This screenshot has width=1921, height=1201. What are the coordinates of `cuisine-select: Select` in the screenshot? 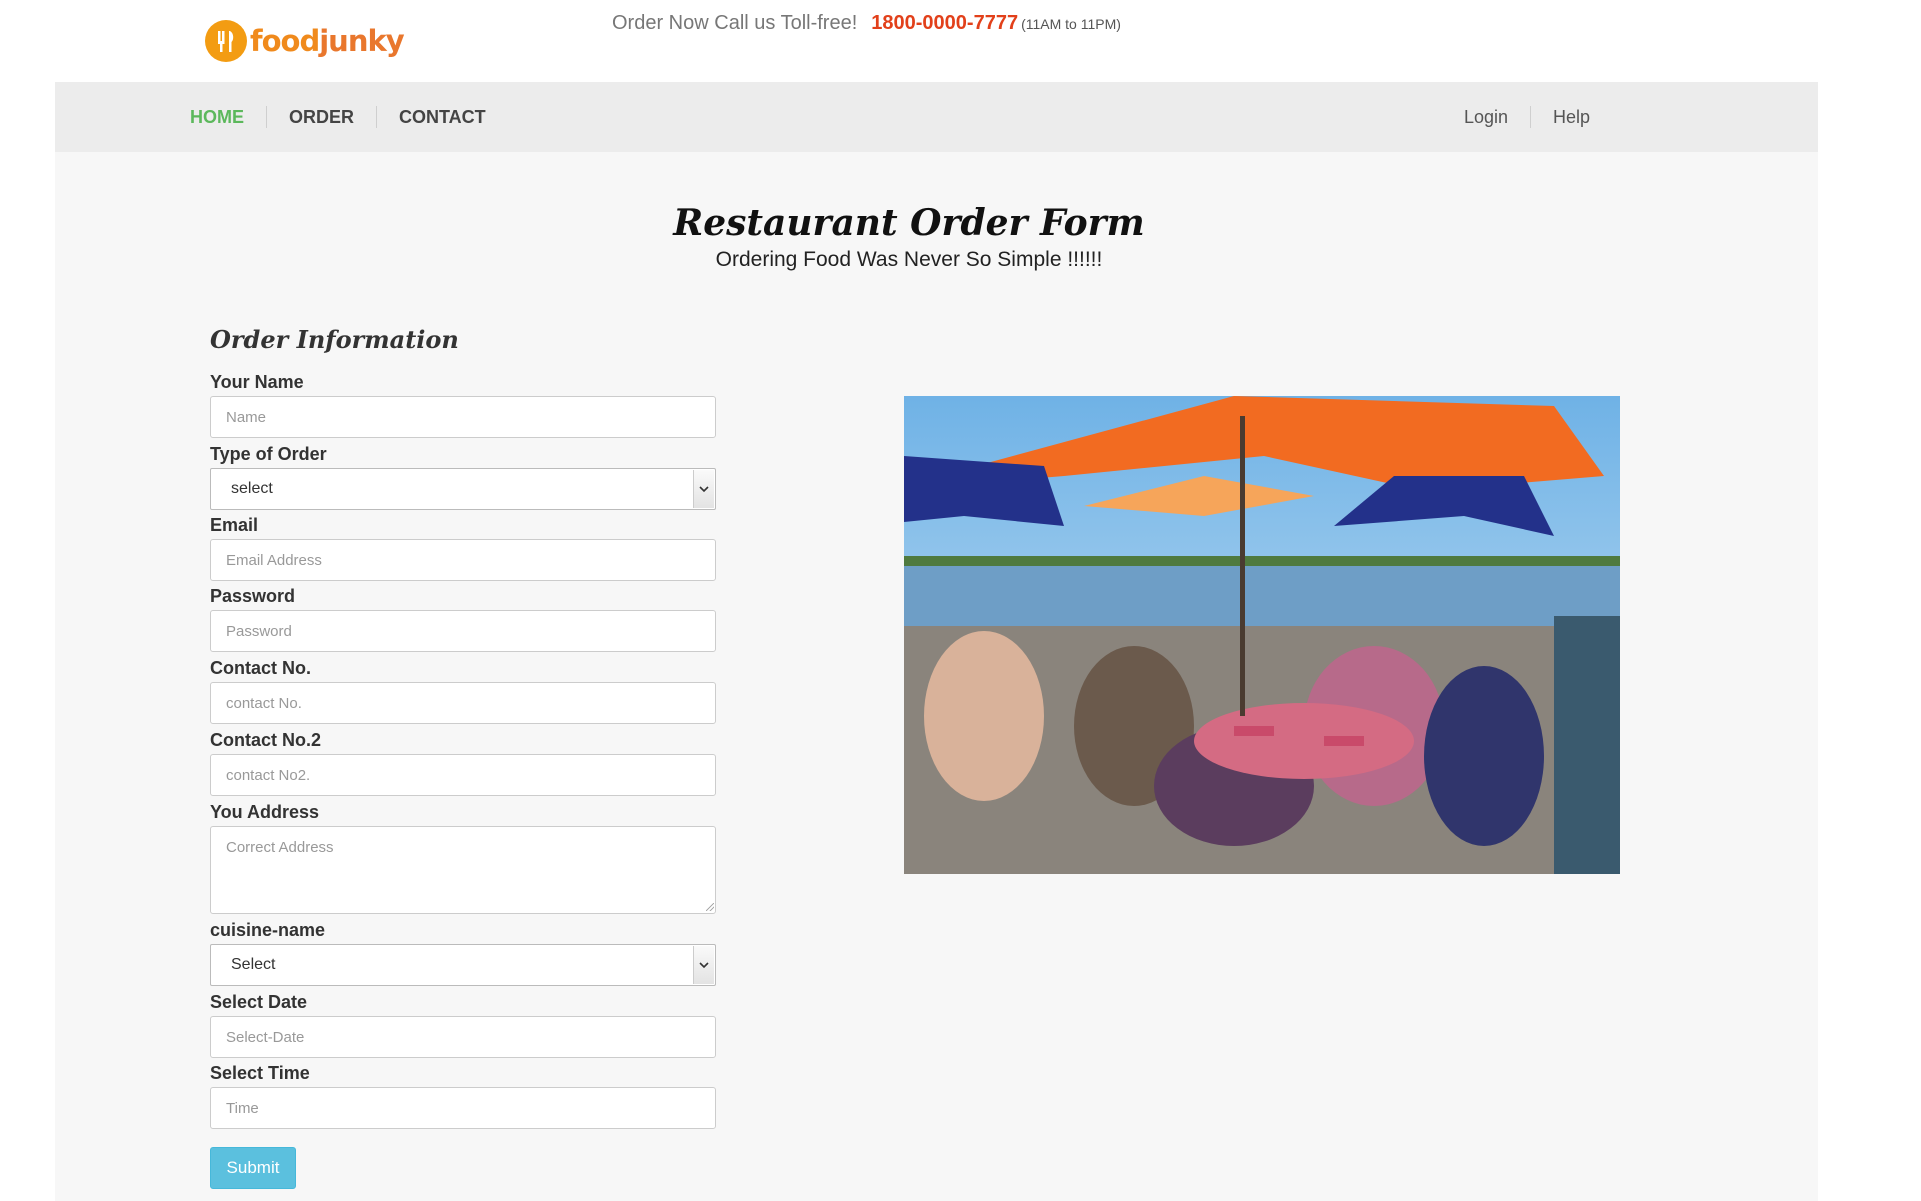 It's located at (463, 965).